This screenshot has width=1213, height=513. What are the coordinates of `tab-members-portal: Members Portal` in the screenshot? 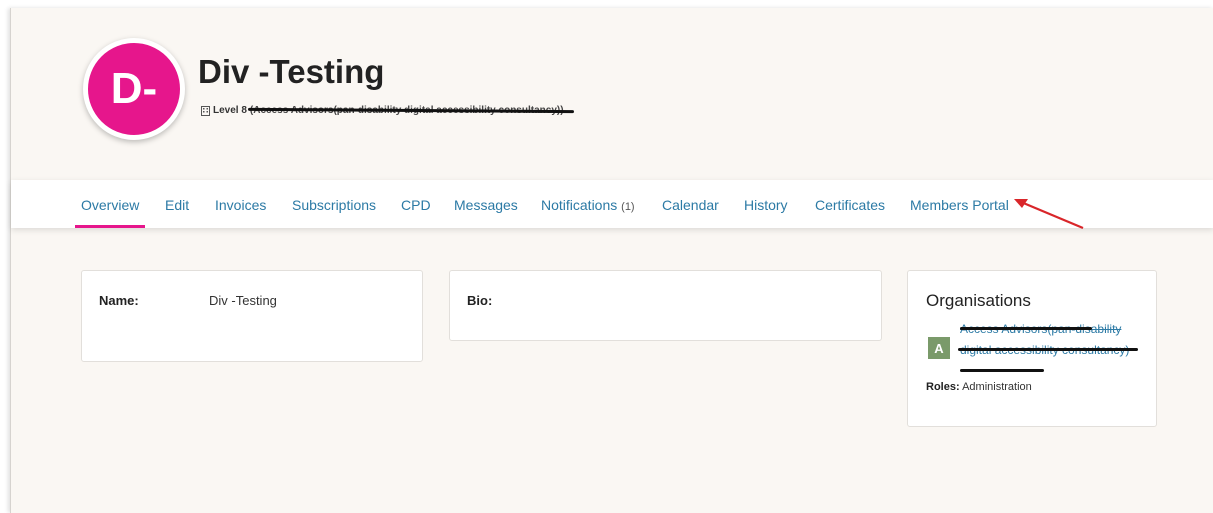 It's located at (959, 205).